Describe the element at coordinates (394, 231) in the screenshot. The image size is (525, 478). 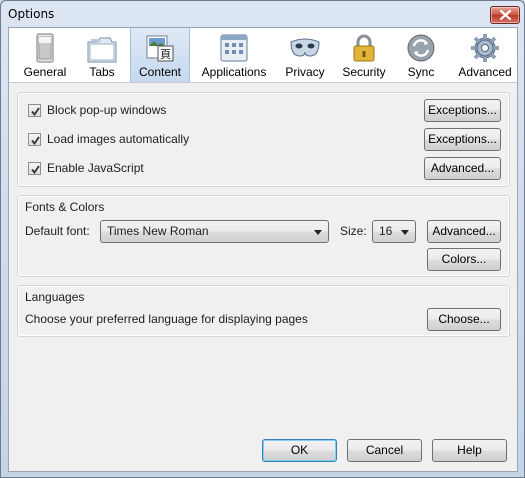
I see `font-size-select: 16` at that location.